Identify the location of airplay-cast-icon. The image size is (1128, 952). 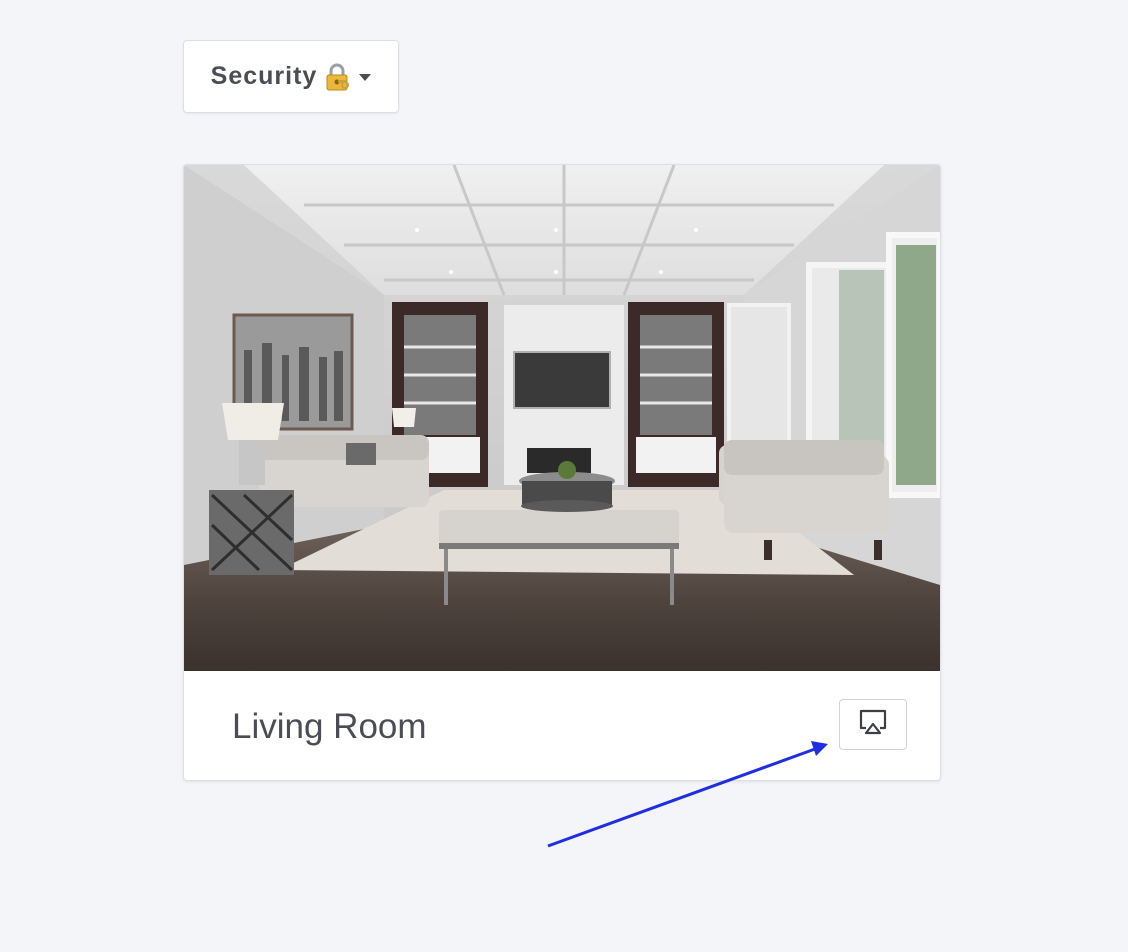
(873, 724).